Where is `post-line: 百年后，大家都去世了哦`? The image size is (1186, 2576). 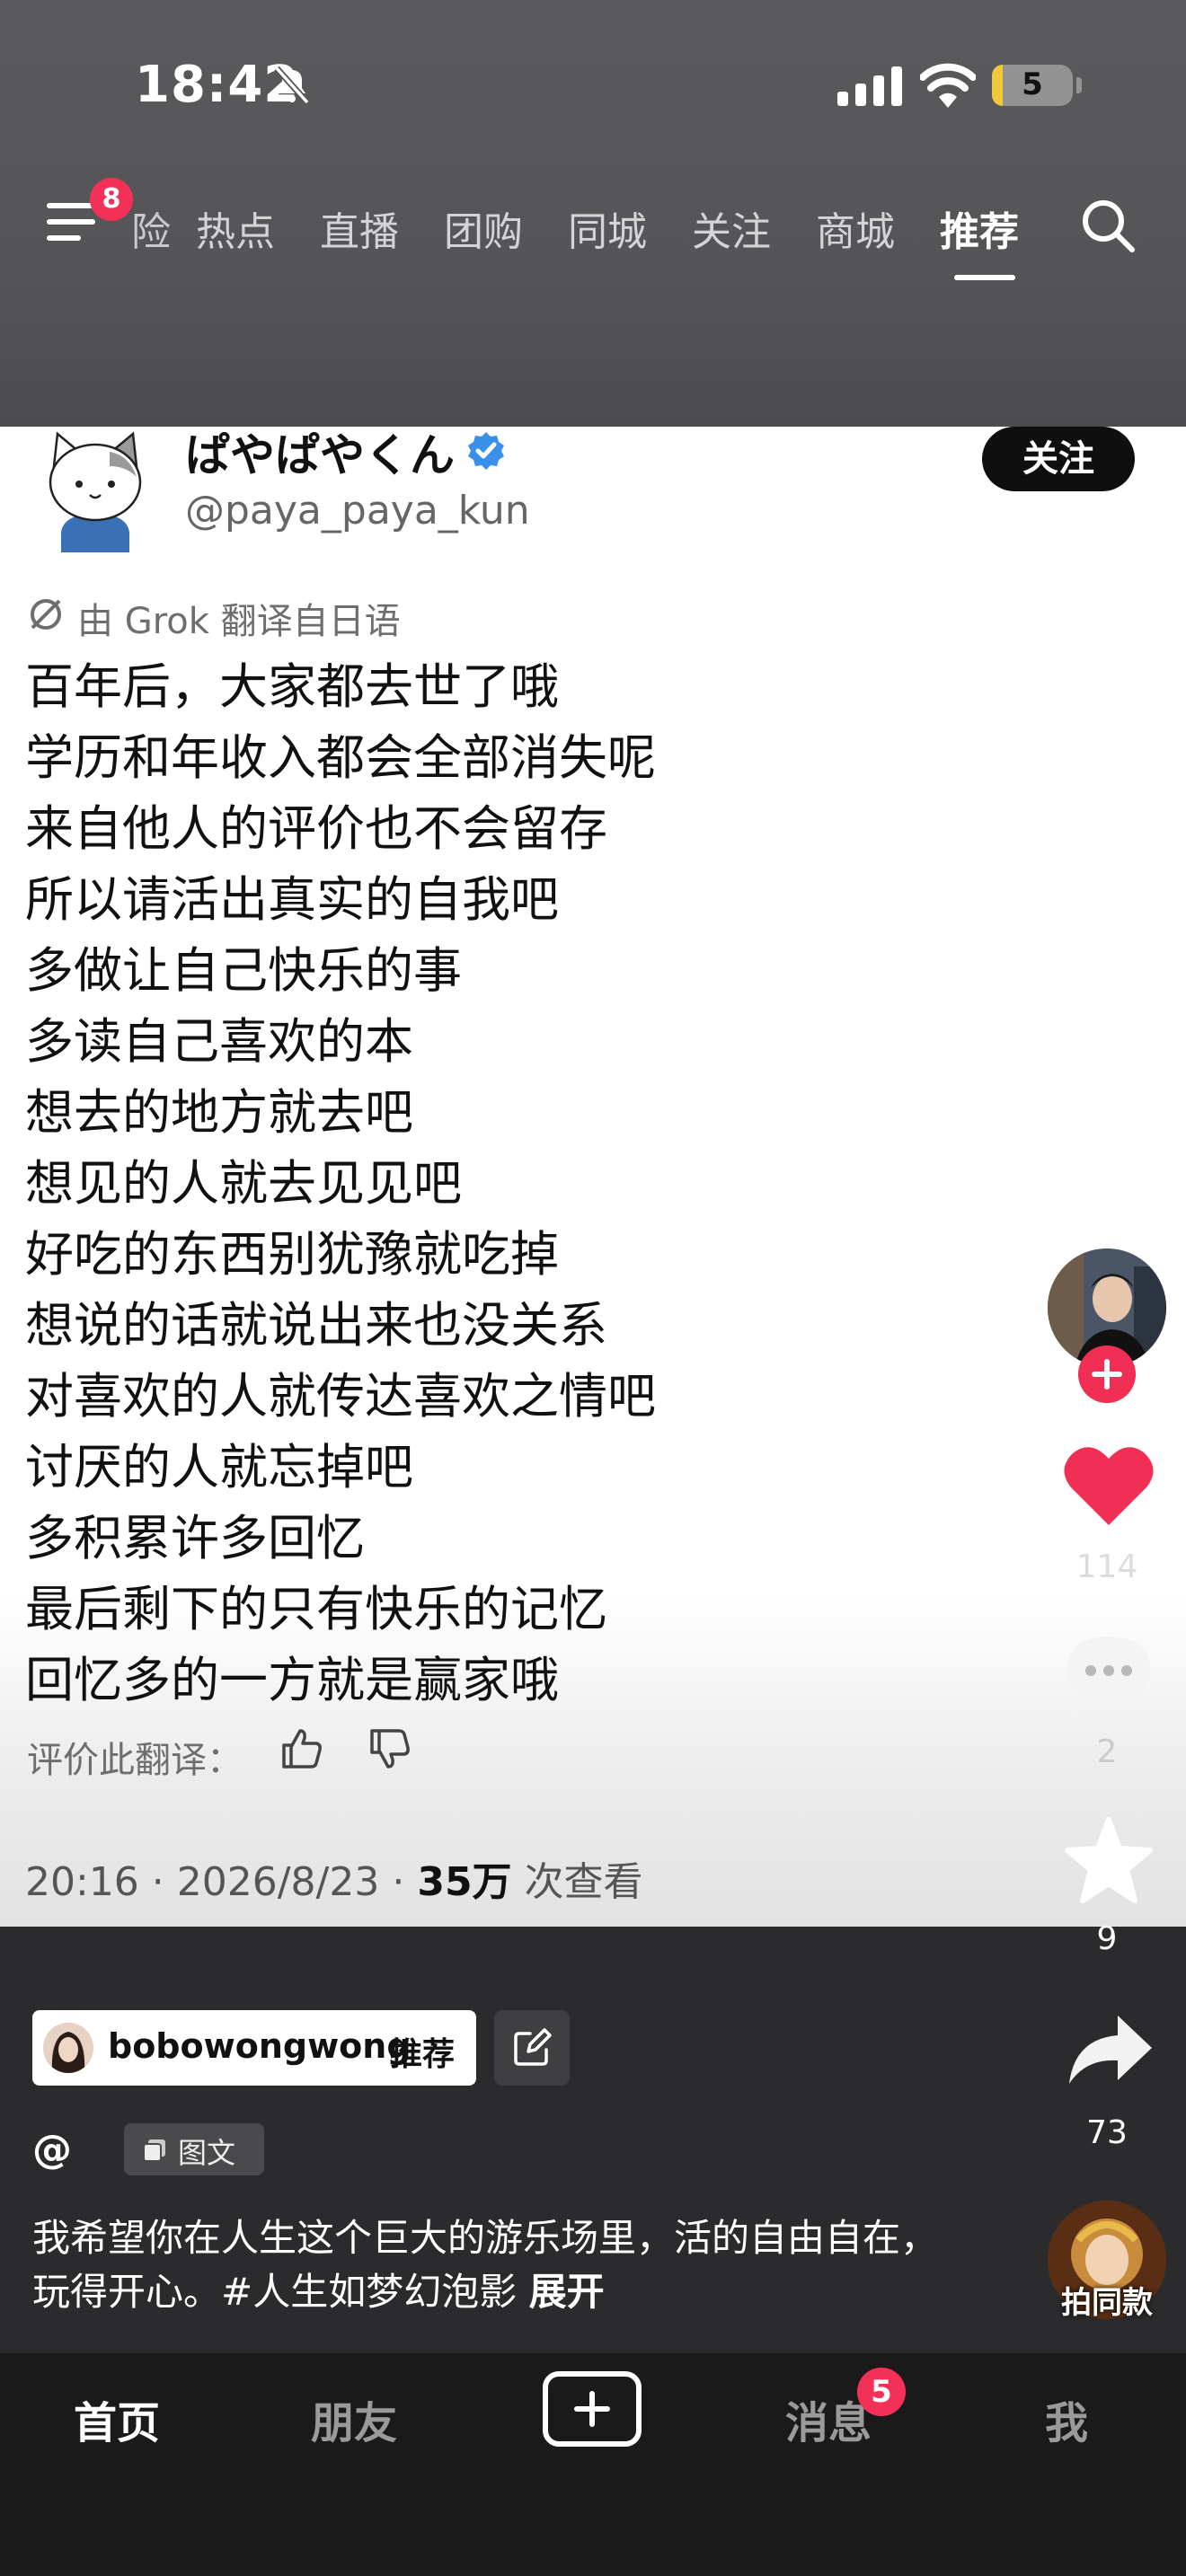 post-line: 百年后，大家都去世了哦 is located at coordinates (292, 686).